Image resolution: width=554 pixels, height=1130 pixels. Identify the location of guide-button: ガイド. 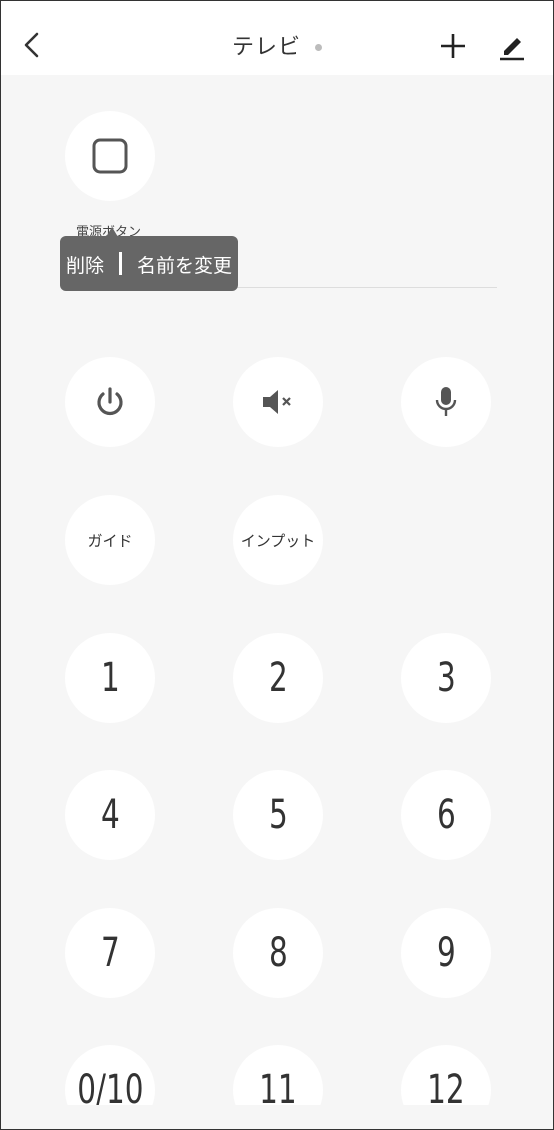
(110, 540).